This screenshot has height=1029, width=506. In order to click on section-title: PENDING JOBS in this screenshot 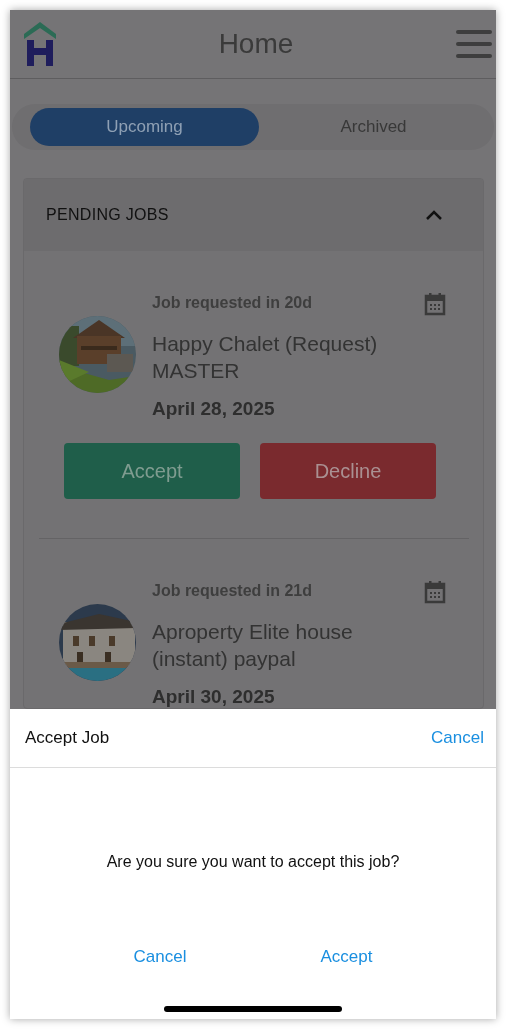, I will do `click(107, 215)`.